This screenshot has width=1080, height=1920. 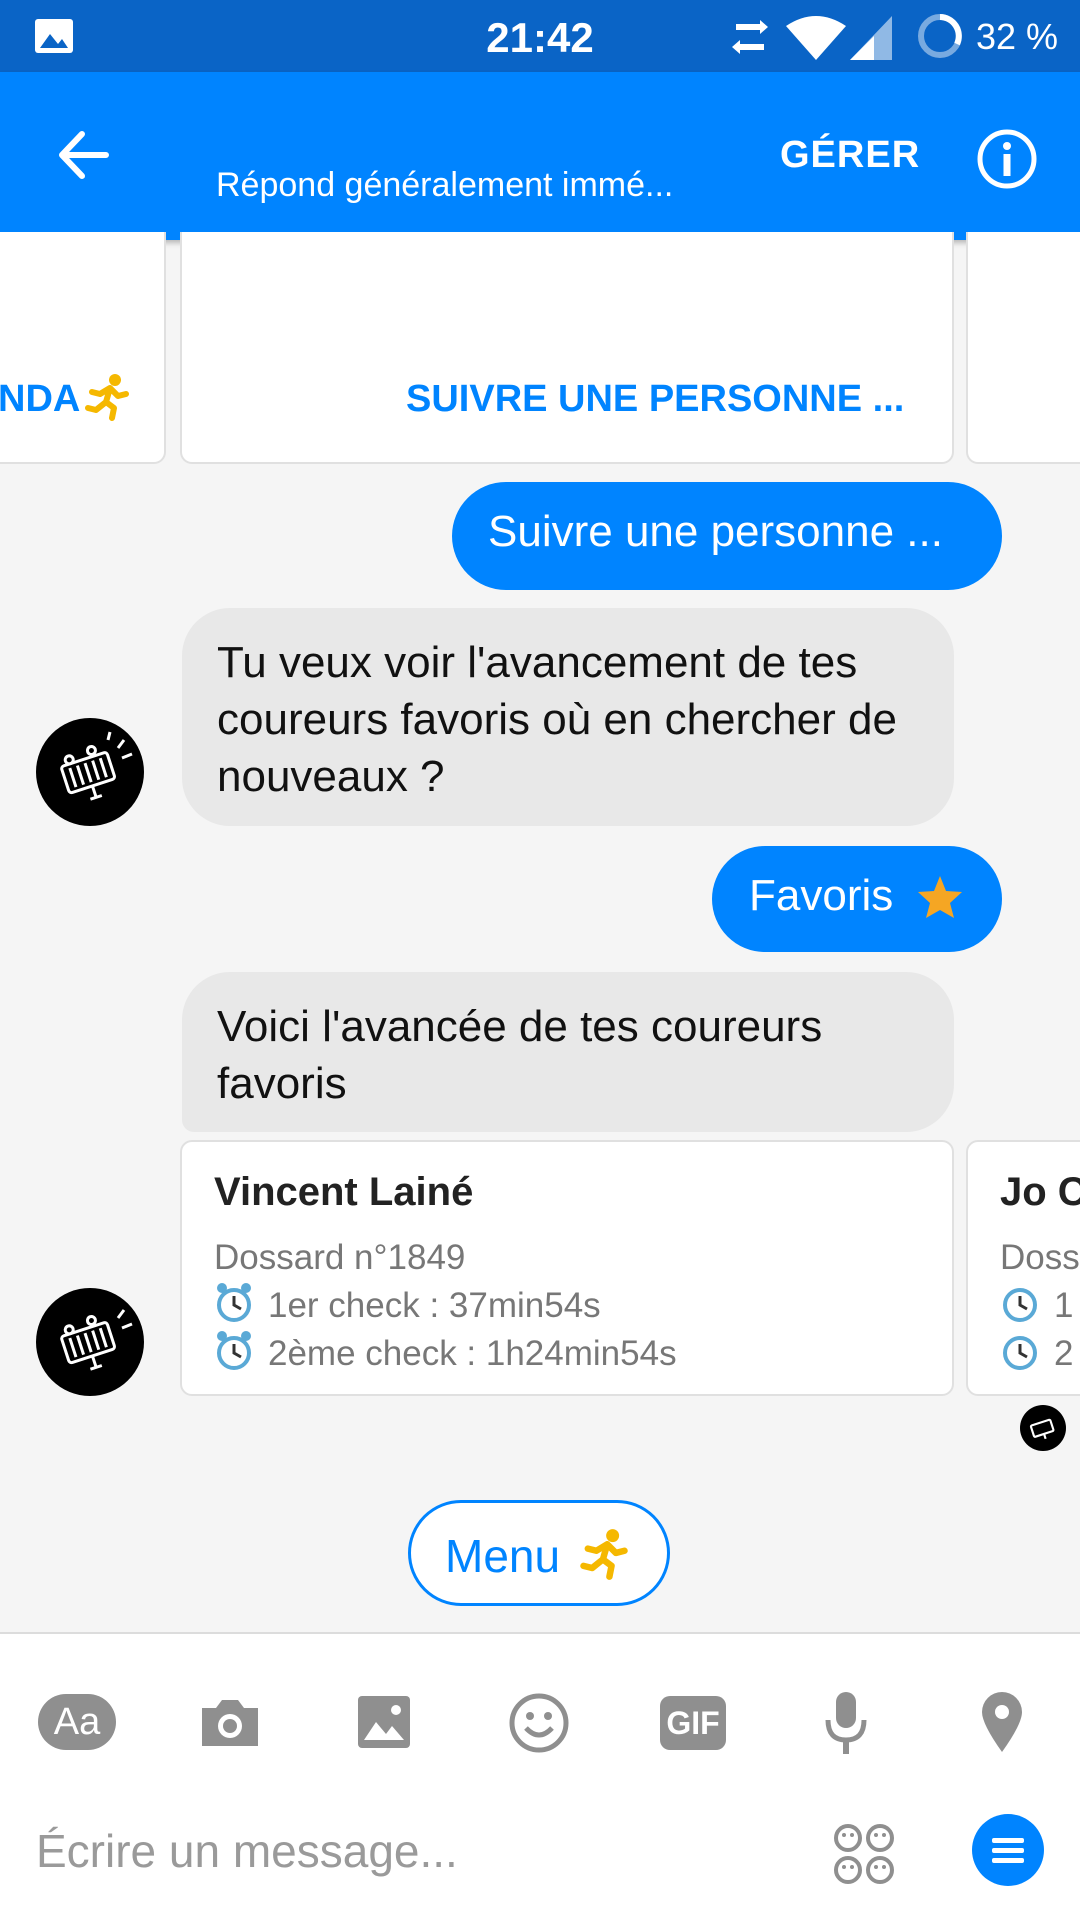 I want to click on gallery-icon, so click(x=384, y=1722).